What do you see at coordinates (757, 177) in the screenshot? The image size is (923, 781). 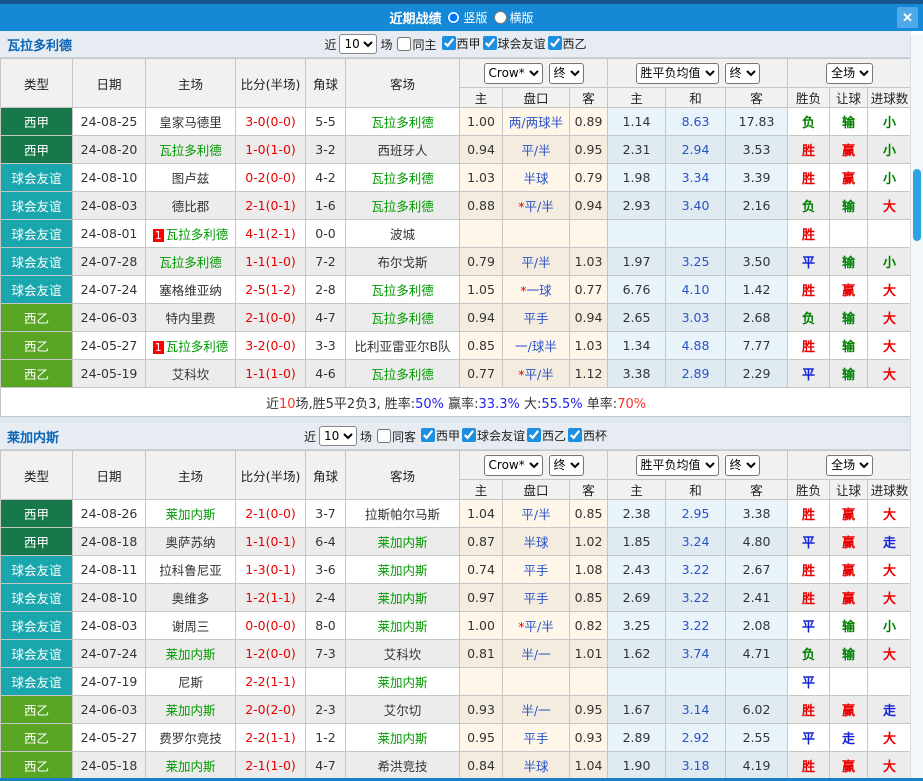 I see `cell-avg-away: 3.39` at bounding box center [757, 177].